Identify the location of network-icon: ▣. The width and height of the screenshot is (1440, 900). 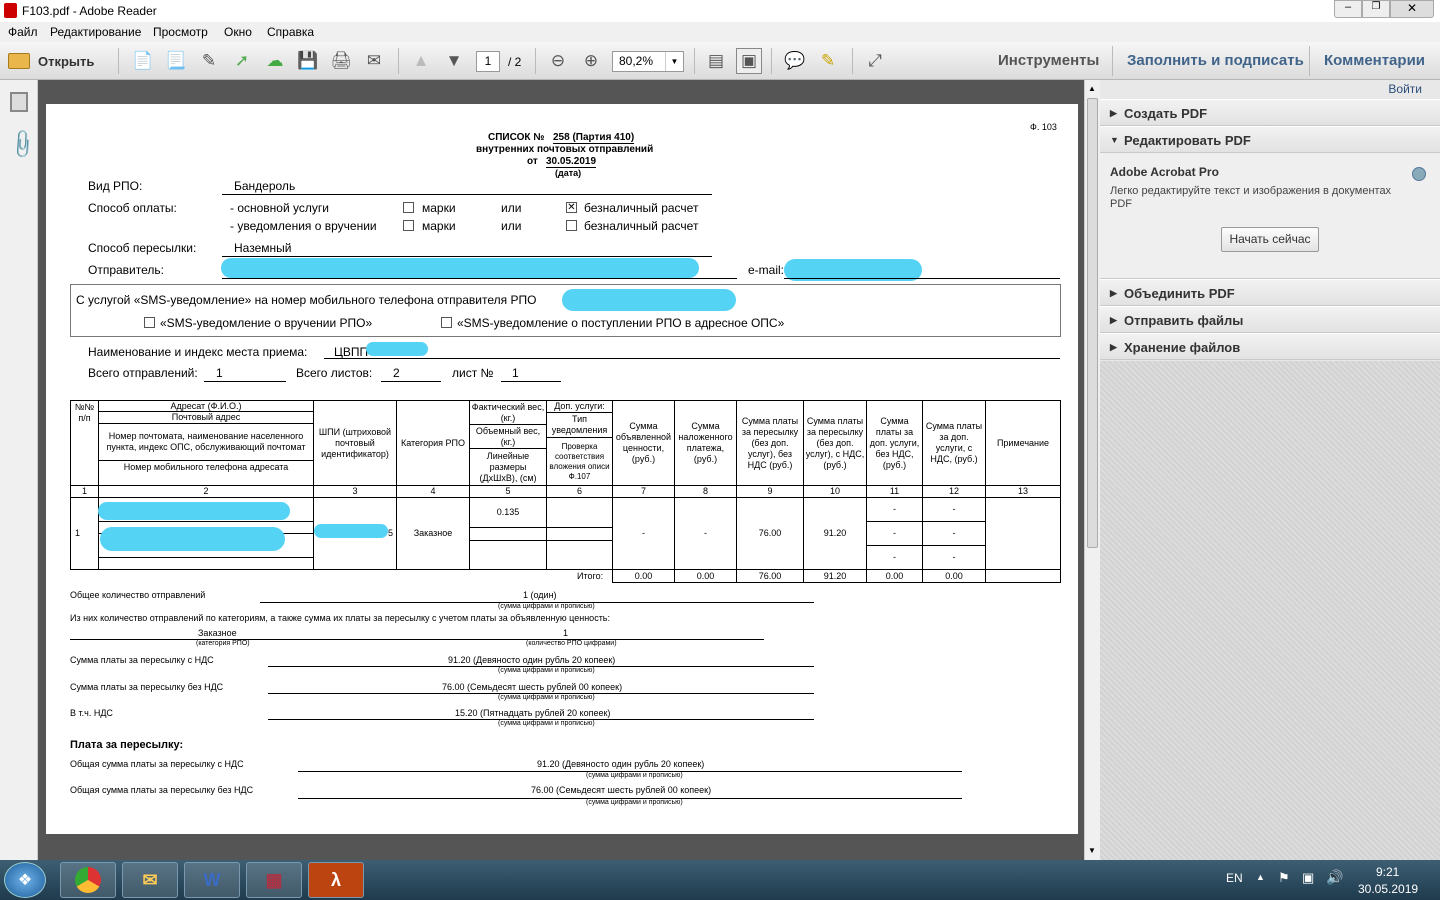
(1308, 878).